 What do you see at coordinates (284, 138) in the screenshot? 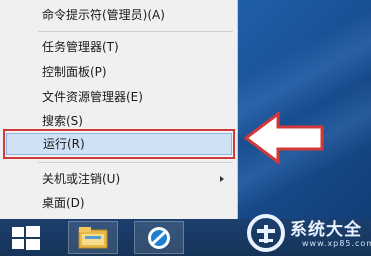
I see `annotation-arrow-icon` at bounding box center [284, 138].